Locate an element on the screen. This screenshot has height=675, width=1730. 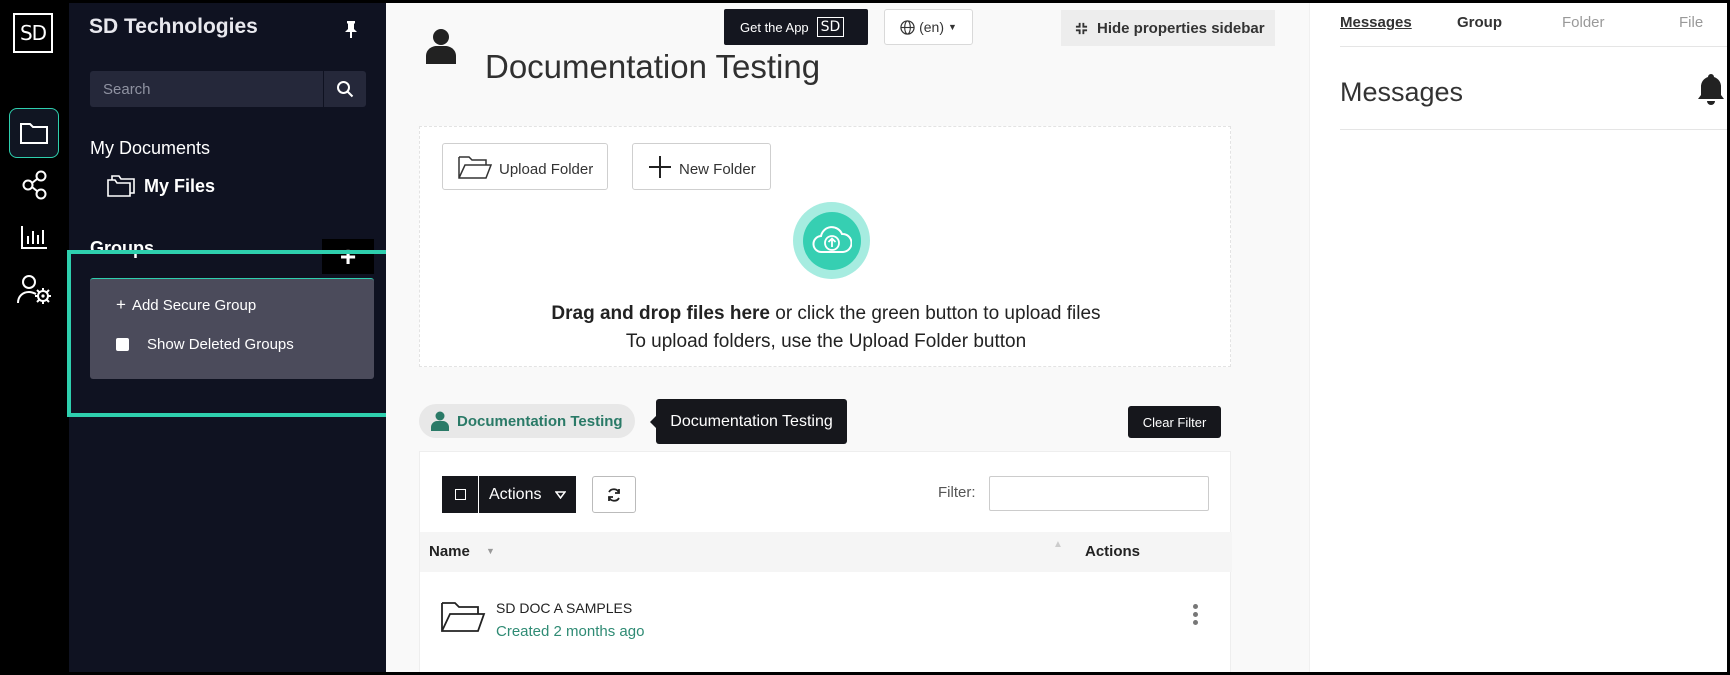
sidebar-search-button is located at coordinates (345, 89).